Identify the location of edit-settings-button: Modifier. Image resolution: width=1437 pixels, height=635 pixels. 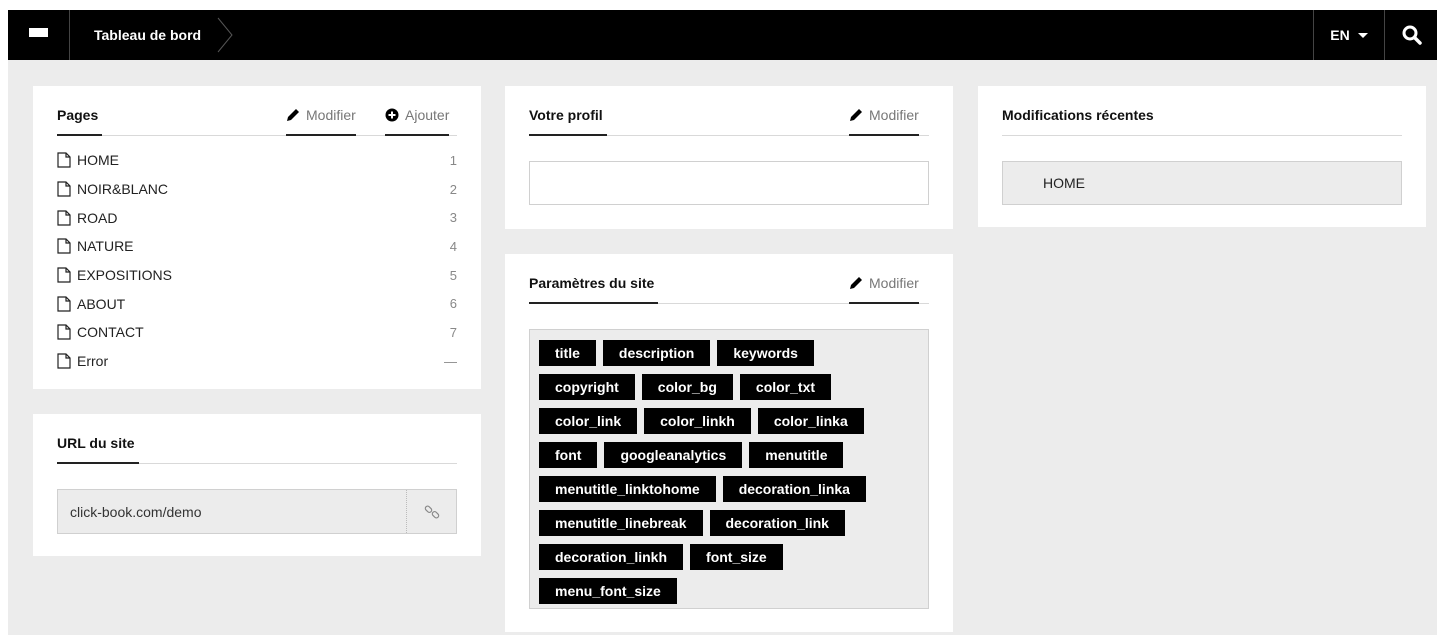
(884, 288).